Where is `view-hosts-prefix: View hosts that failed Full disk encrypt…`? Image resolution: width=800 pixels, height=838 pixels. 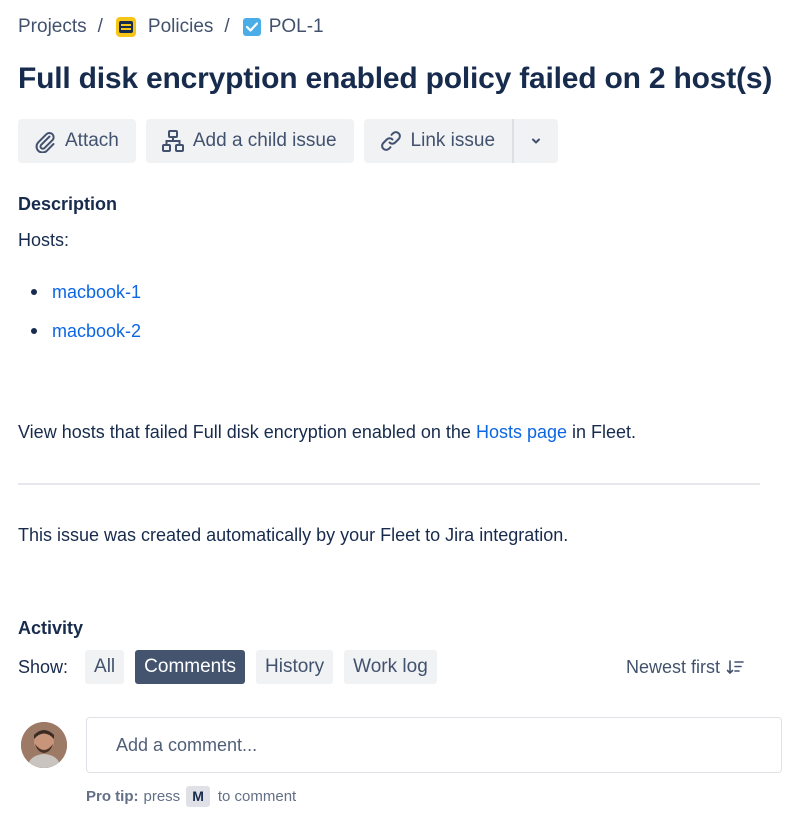
view-hosts-prefix: View hosts that failed Full disk encrypt… is located at coordinates (247, 432).